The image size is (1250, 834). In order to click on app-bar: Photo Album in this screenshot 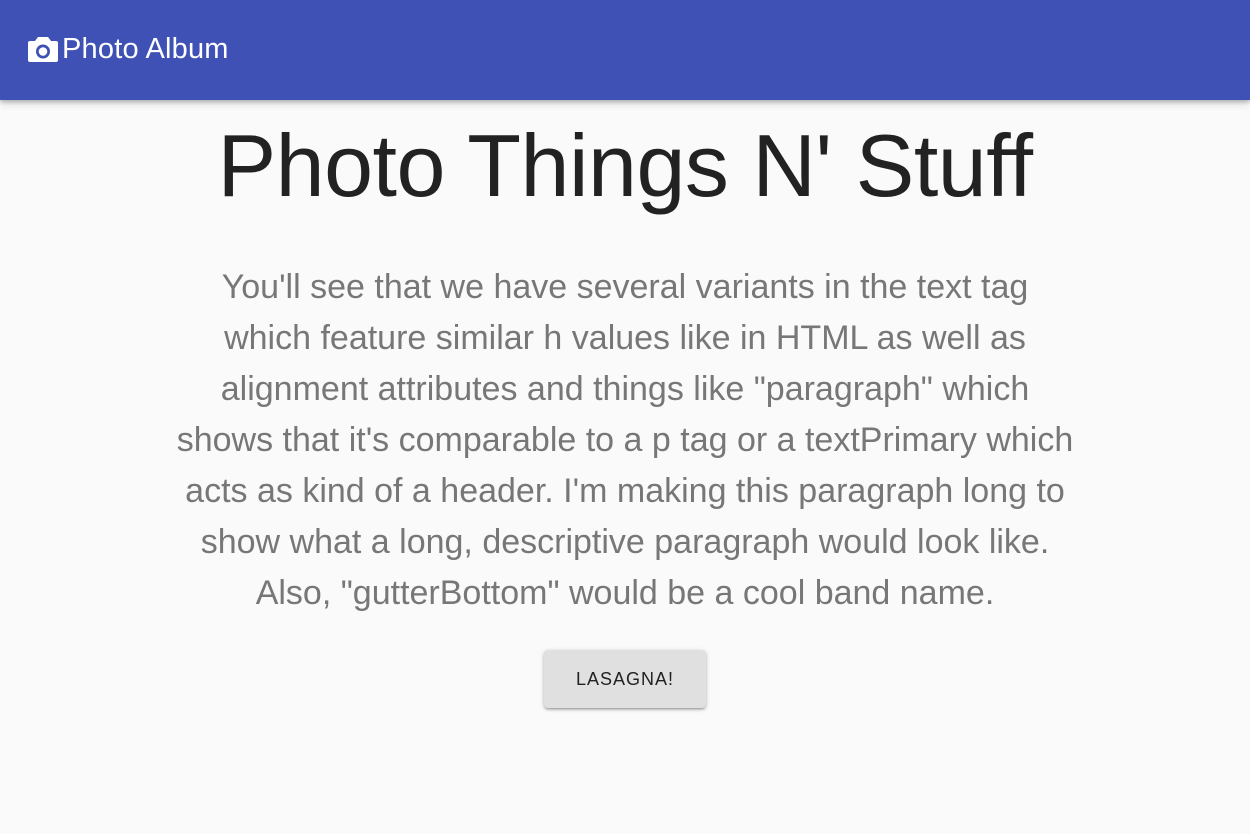, I will do `click(625, 50)`.